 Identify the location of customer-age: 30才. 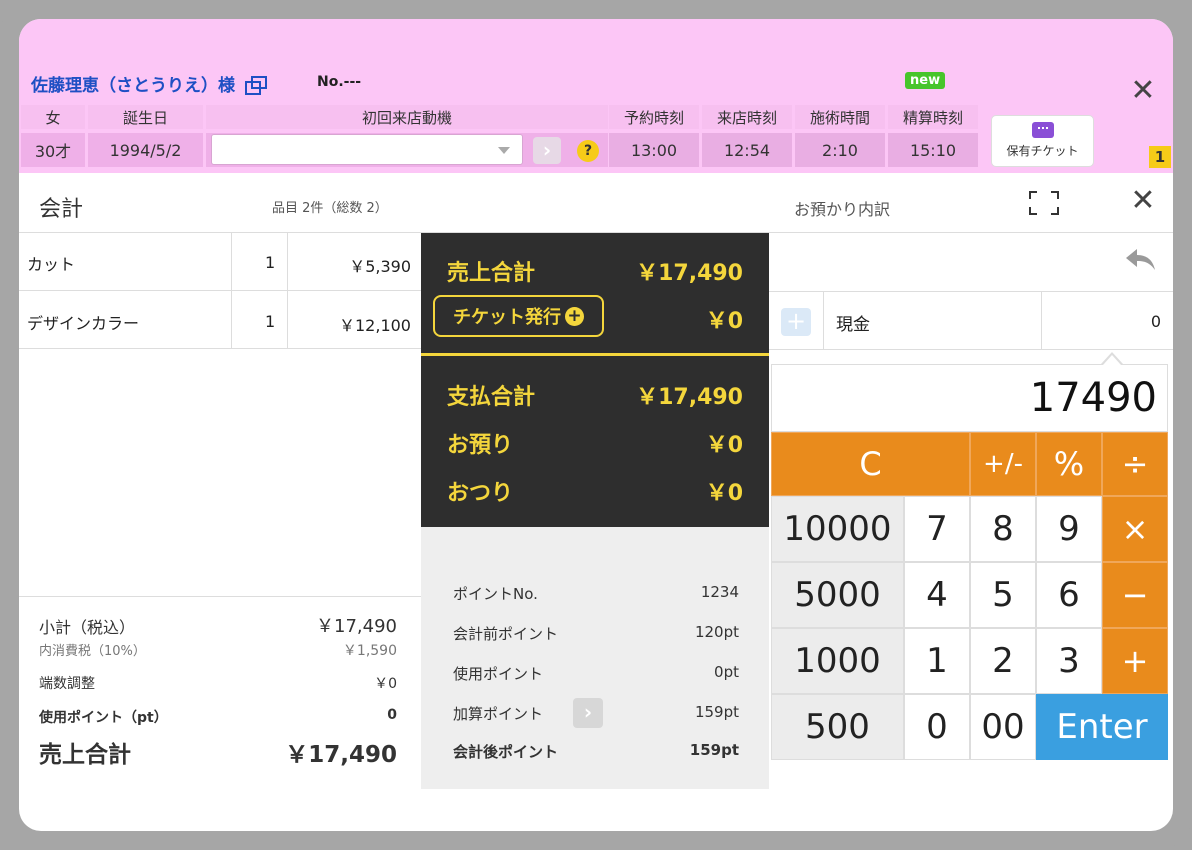
(53, 150).